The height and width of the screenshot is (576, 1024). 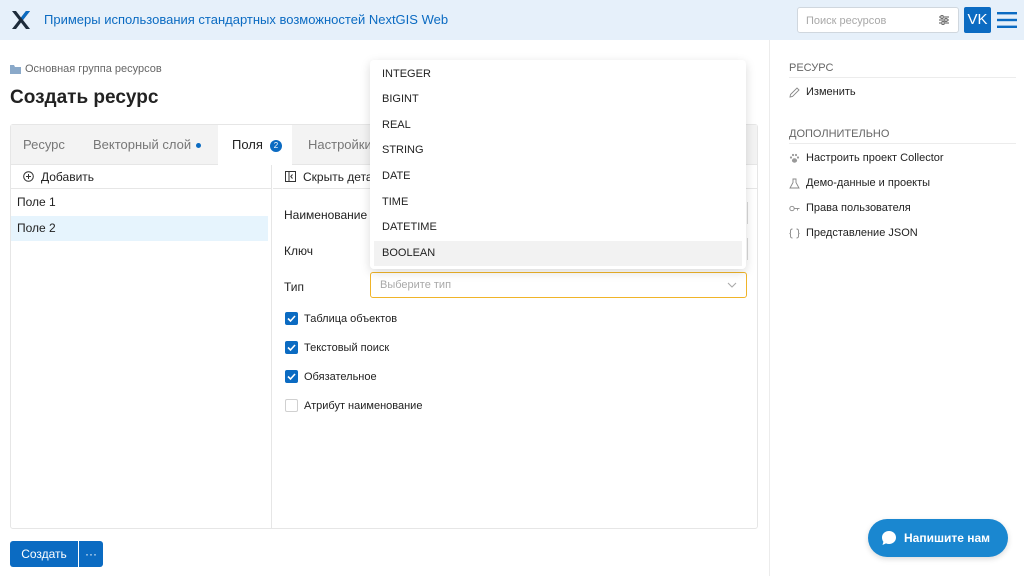 I want to click on user-permissions-link: Права пользователя, so click(x=850, y=208).